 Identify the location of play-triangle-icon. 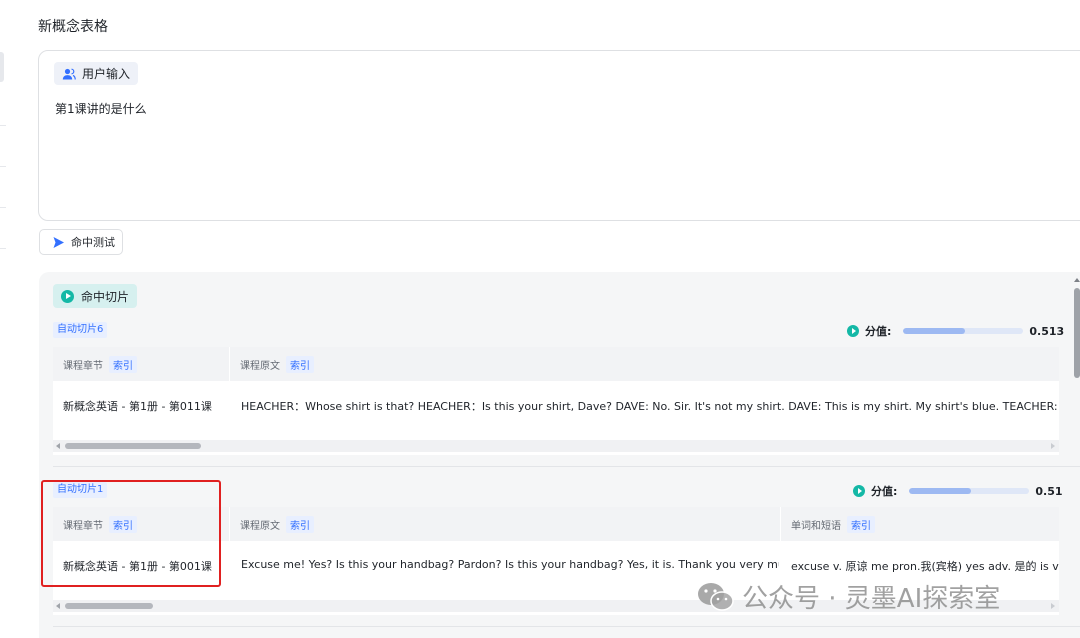
(58, 242).